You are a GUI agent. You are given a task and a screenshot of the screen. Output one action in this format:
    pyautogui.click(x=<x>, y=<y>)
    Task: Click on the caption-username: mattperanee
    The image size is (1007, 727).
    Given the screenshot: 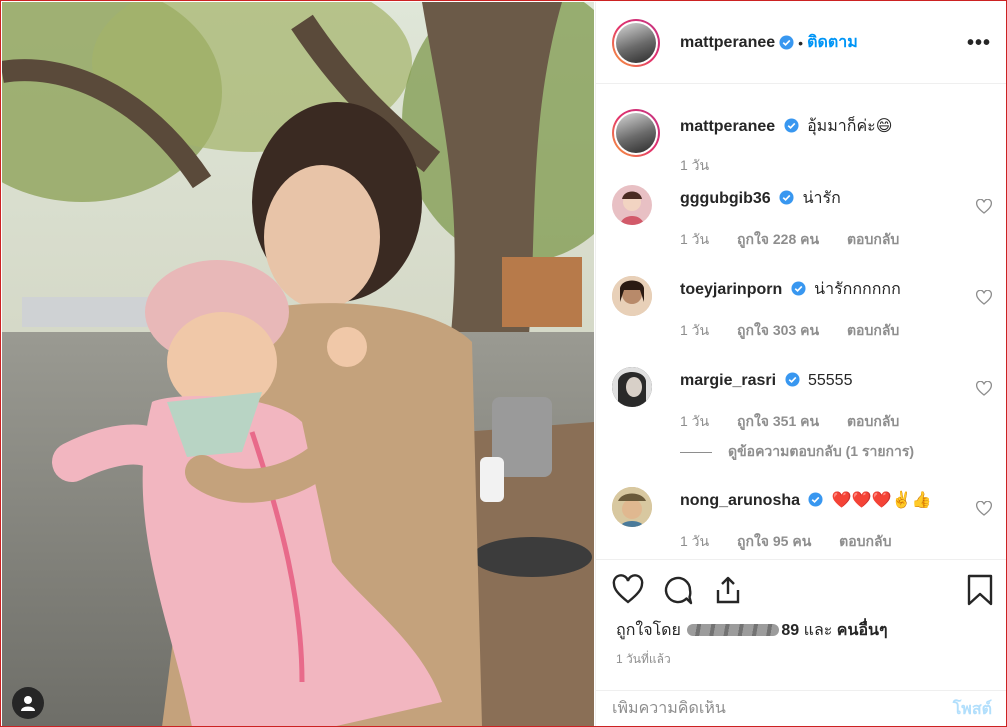 What is the action you would take?
    pyautogui.click(x=727, y=126)
    